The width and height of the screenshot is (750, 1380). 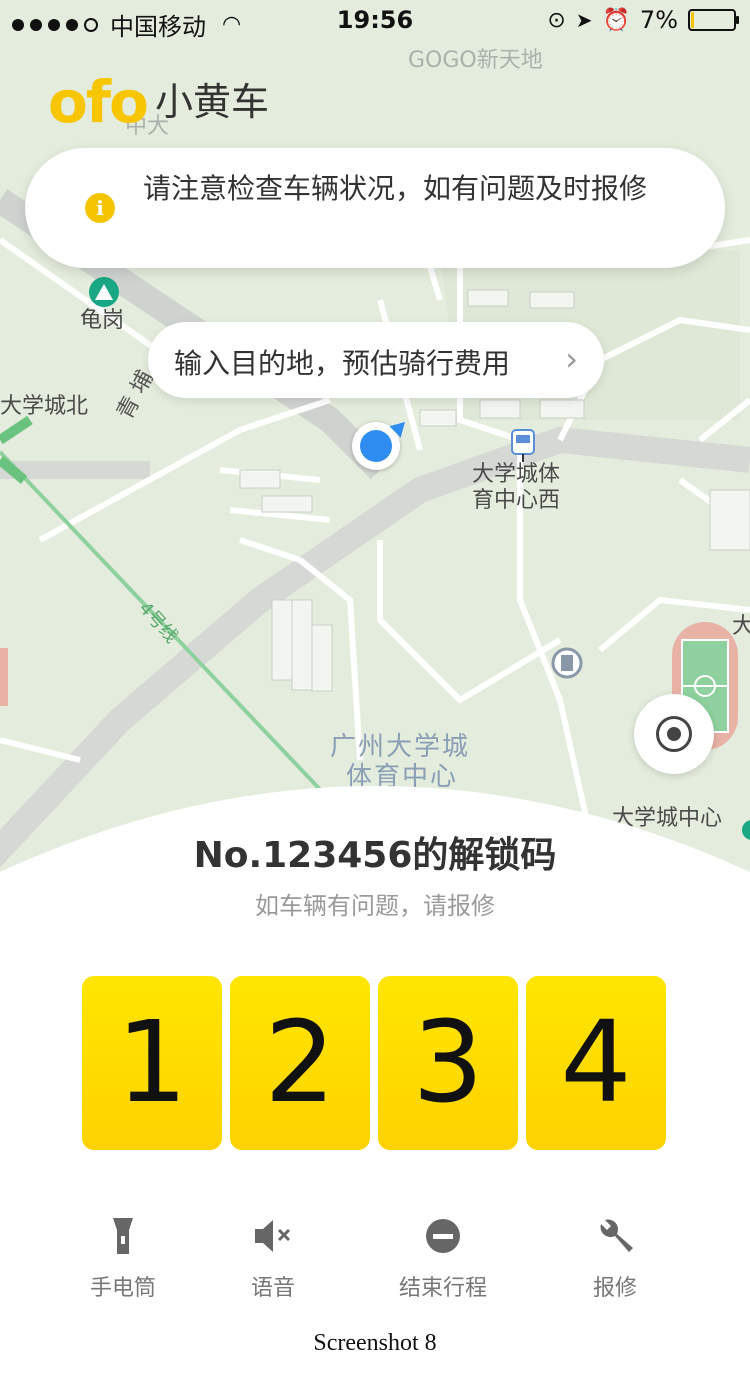 What do you see at coordinates (375, 1343) in the screenshot?
I see `screenshot-caption: Screenshot 8` at bounding box center [375, 1343].